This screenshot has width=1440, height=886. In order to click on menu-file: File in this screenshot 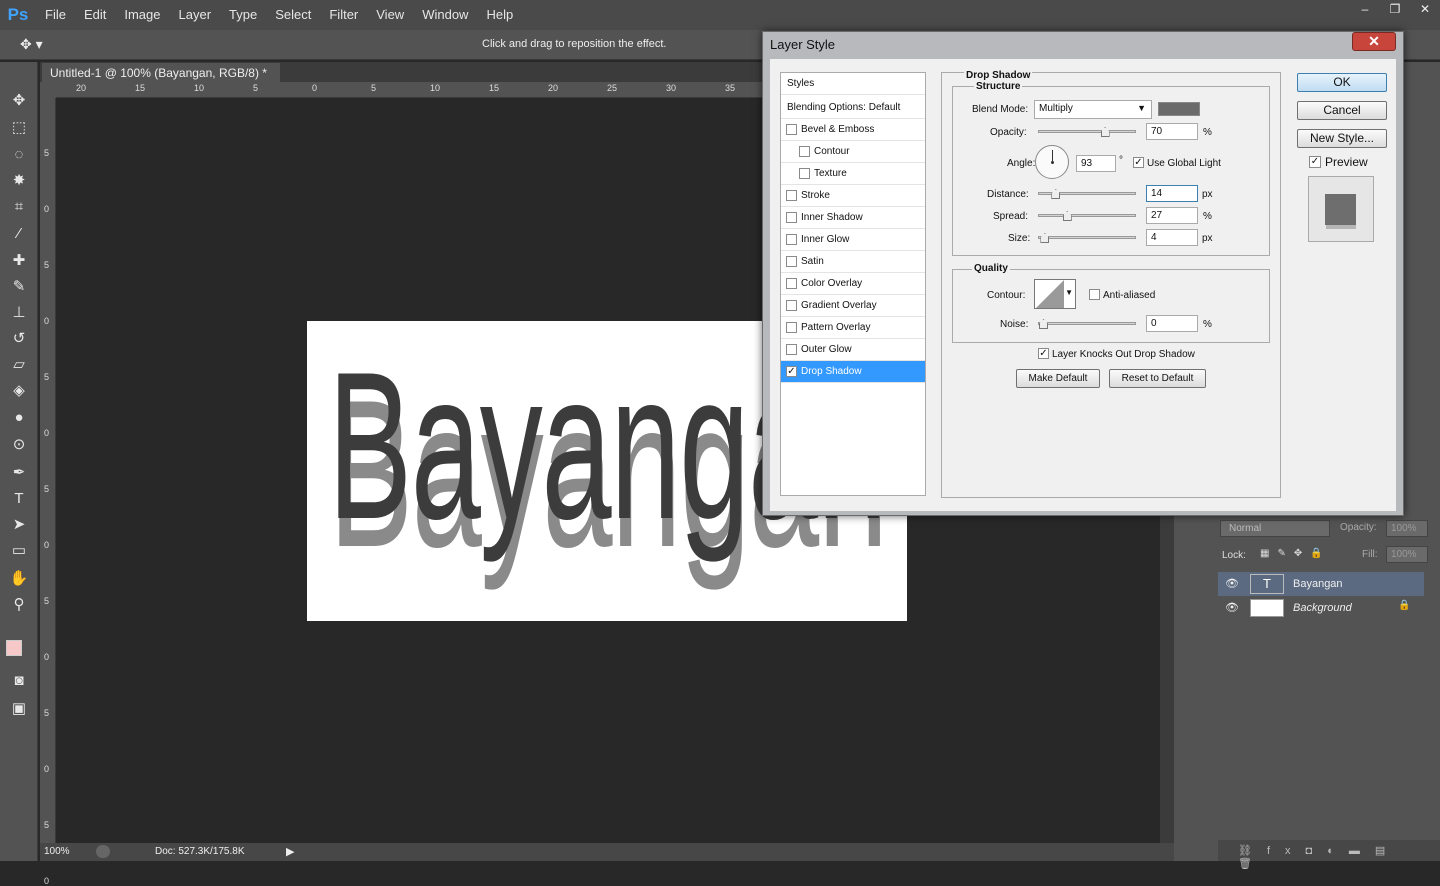, I will do `click(55, 15)`.